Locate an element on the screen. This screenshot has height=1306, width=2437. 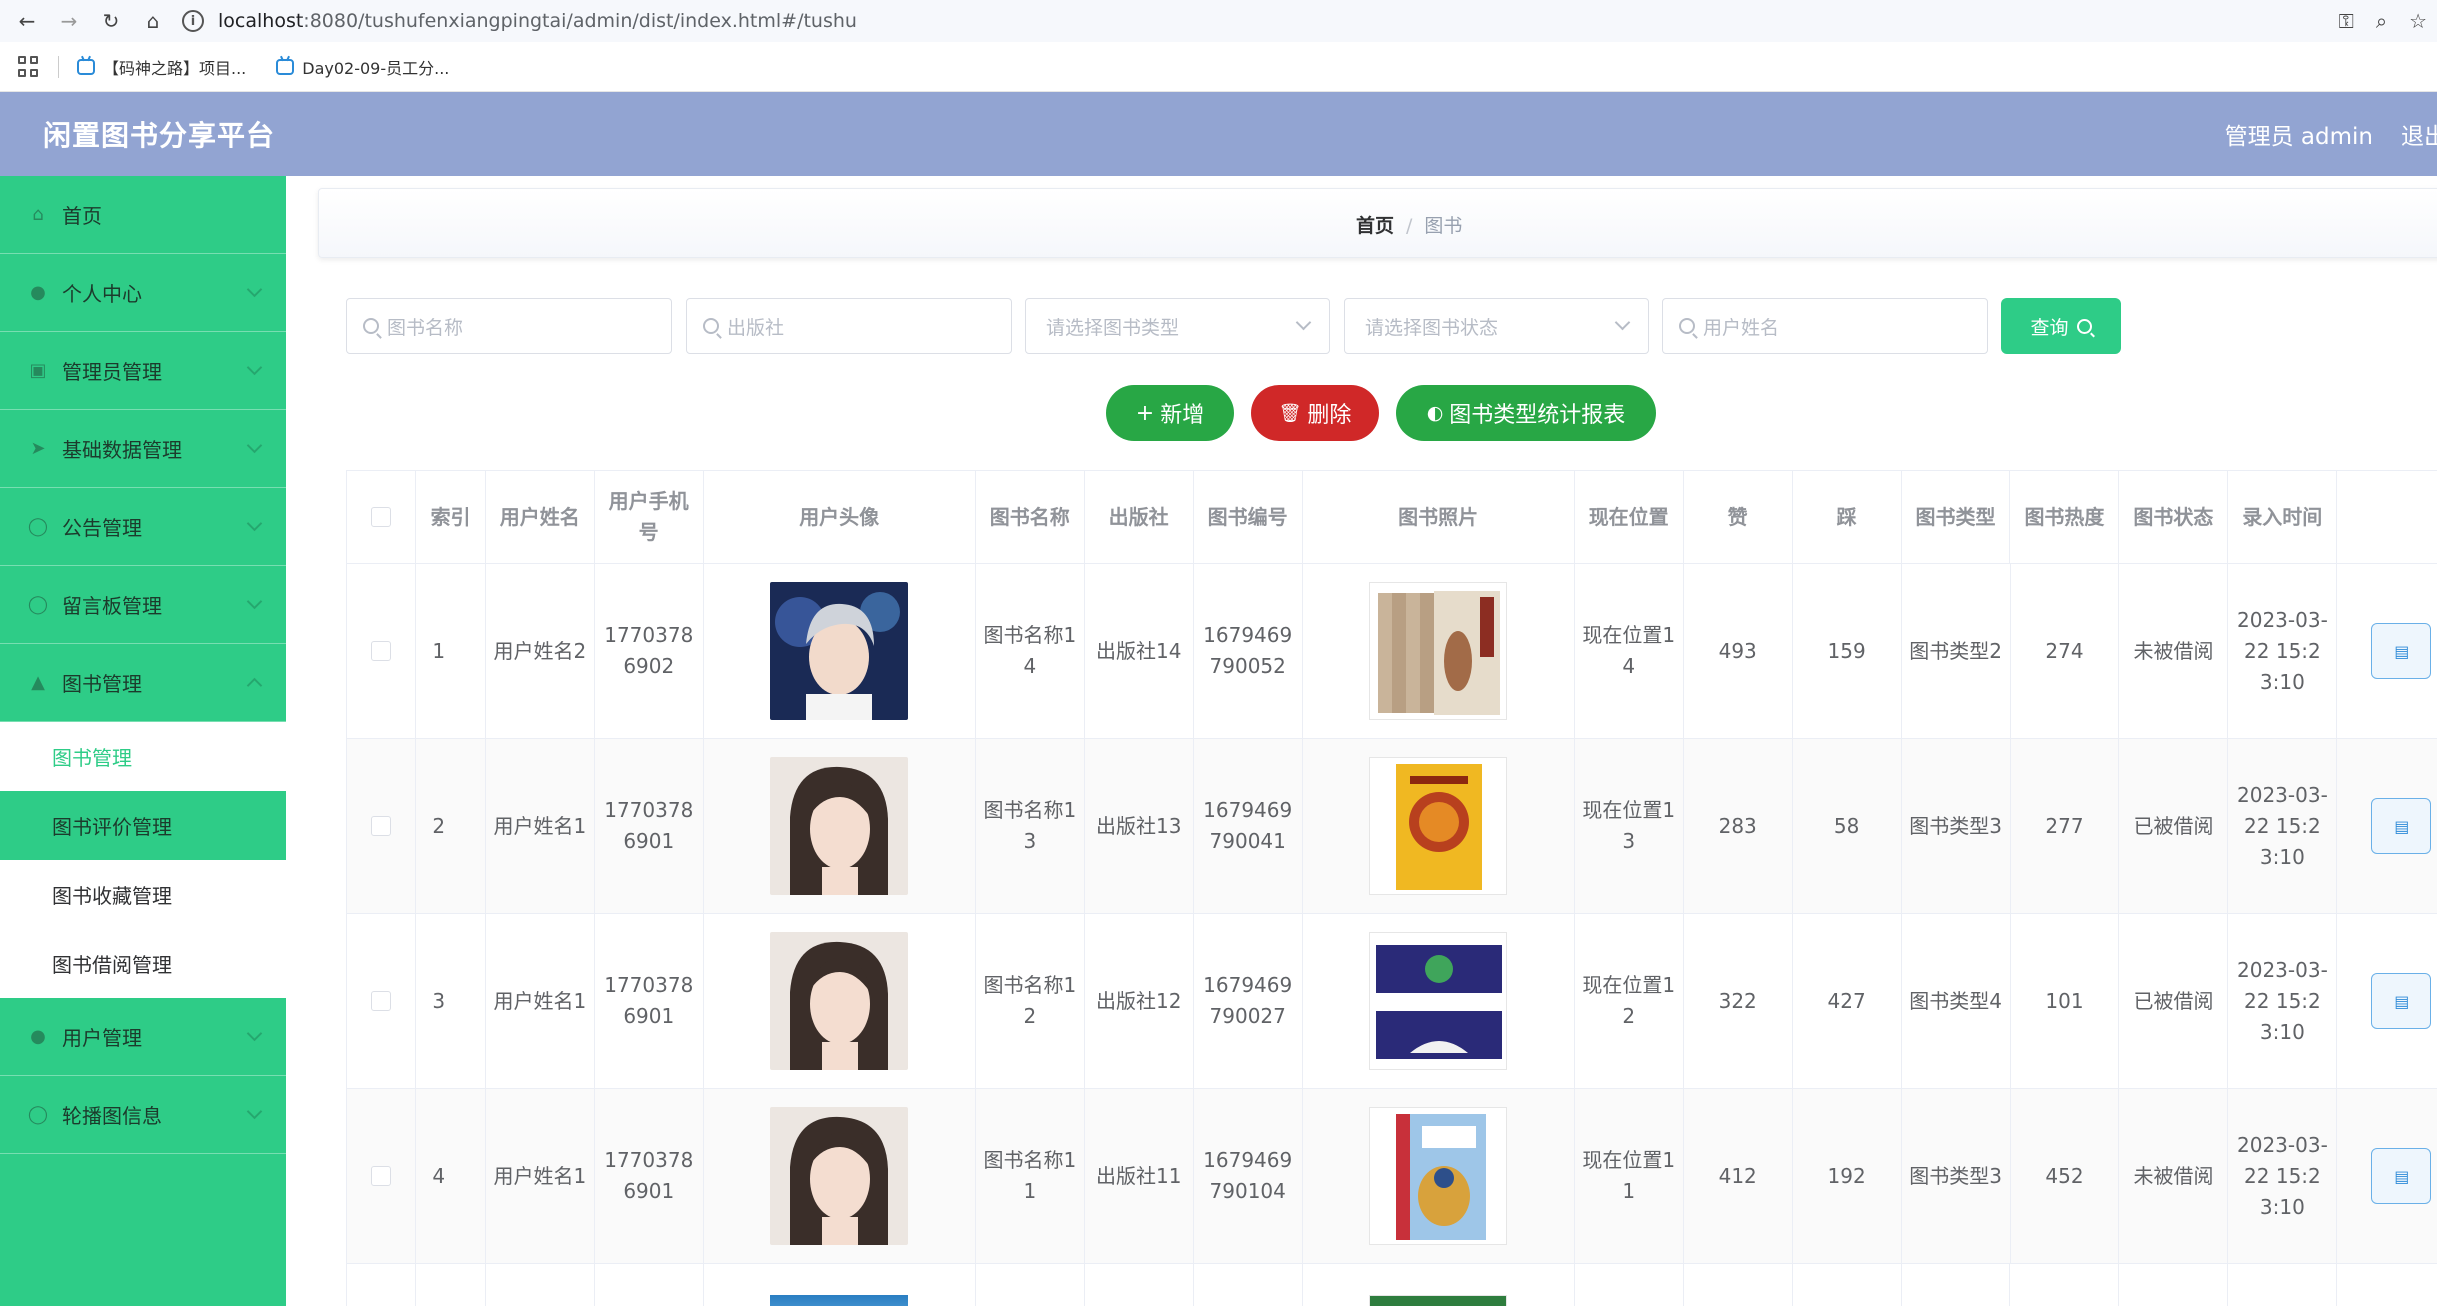
home-button-icon: ⌂ is located at coordinates (153, 21).